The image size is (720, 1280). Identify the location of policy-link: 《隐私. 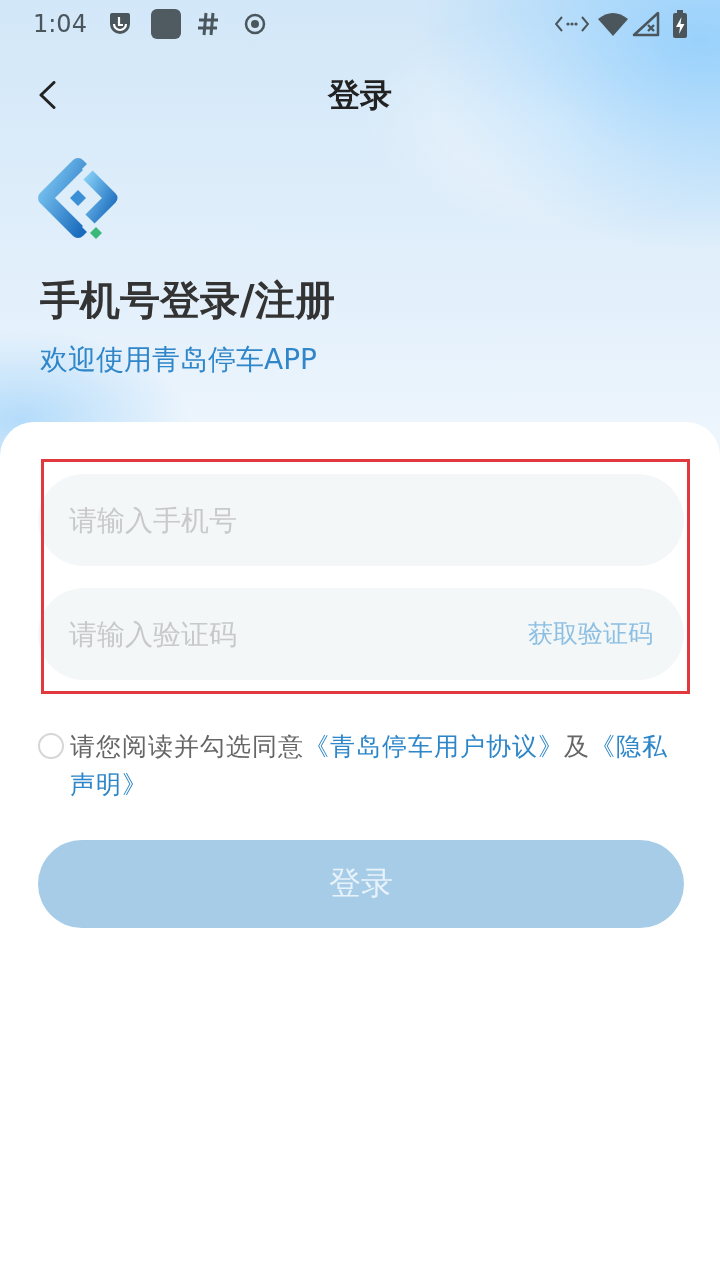
(629, 746).